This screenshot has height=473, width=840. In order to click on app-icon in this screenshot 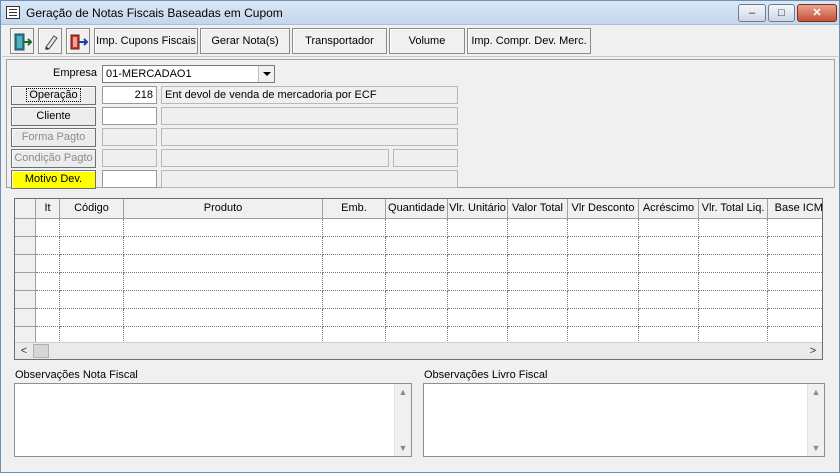, I will do `click(13, 12)`.